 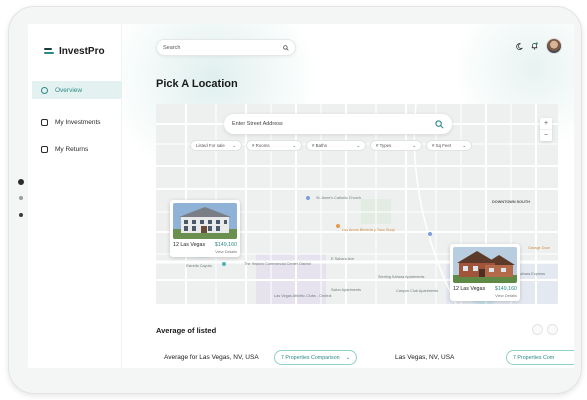 I want to click on average-row-label: Average for Las Vegas, NV, USA, so click(x=211, y=357).